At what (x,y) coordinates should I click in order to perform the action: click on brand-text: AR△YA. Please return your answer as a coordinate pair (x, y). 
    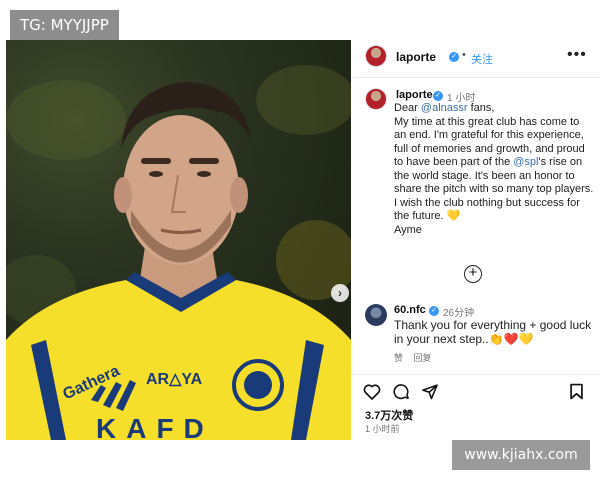
    Looking at the image, I should click on (174, 379).